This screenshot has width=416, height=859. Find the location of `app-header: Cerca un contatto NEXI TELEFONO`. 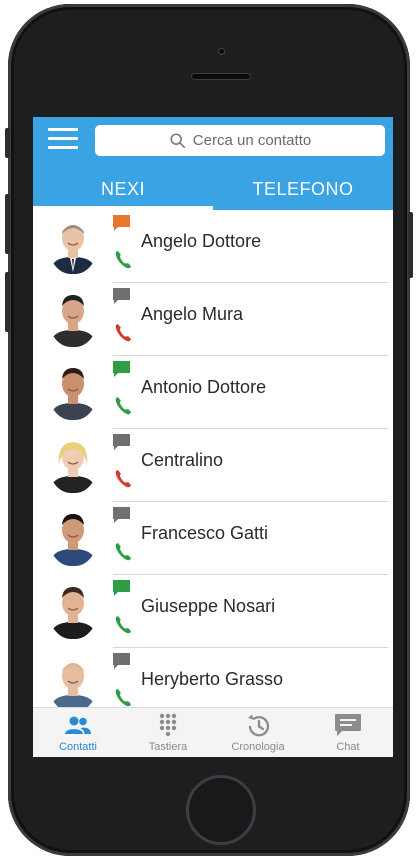

app-header: Cerca un contatto NEXI TELEFONO is located at coordinates (213, 163).